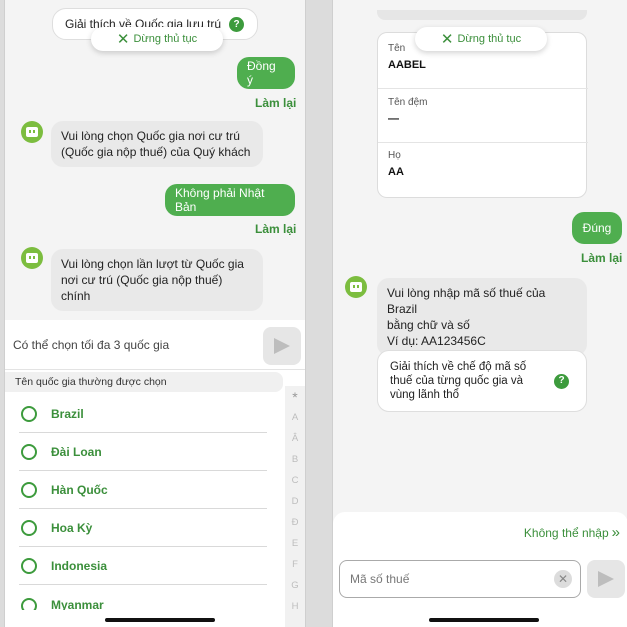  Describe the element at coordinates (566, 532) in the screenshot. I see `cannot-enter-label: Không thể nhập` at that location.